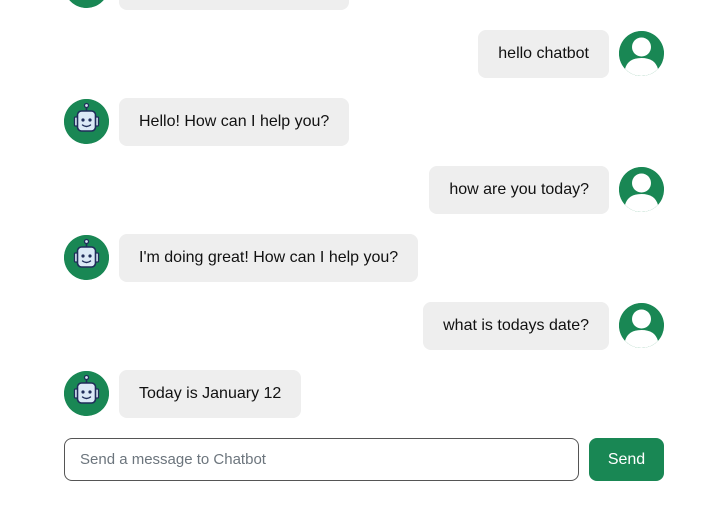 The width and height of the screenshot is (705, 525). What do you see at coordinates (364, 326) in the screenshot?
I see `message-row-user: what is todays date?` at bounding box center [364, 326].